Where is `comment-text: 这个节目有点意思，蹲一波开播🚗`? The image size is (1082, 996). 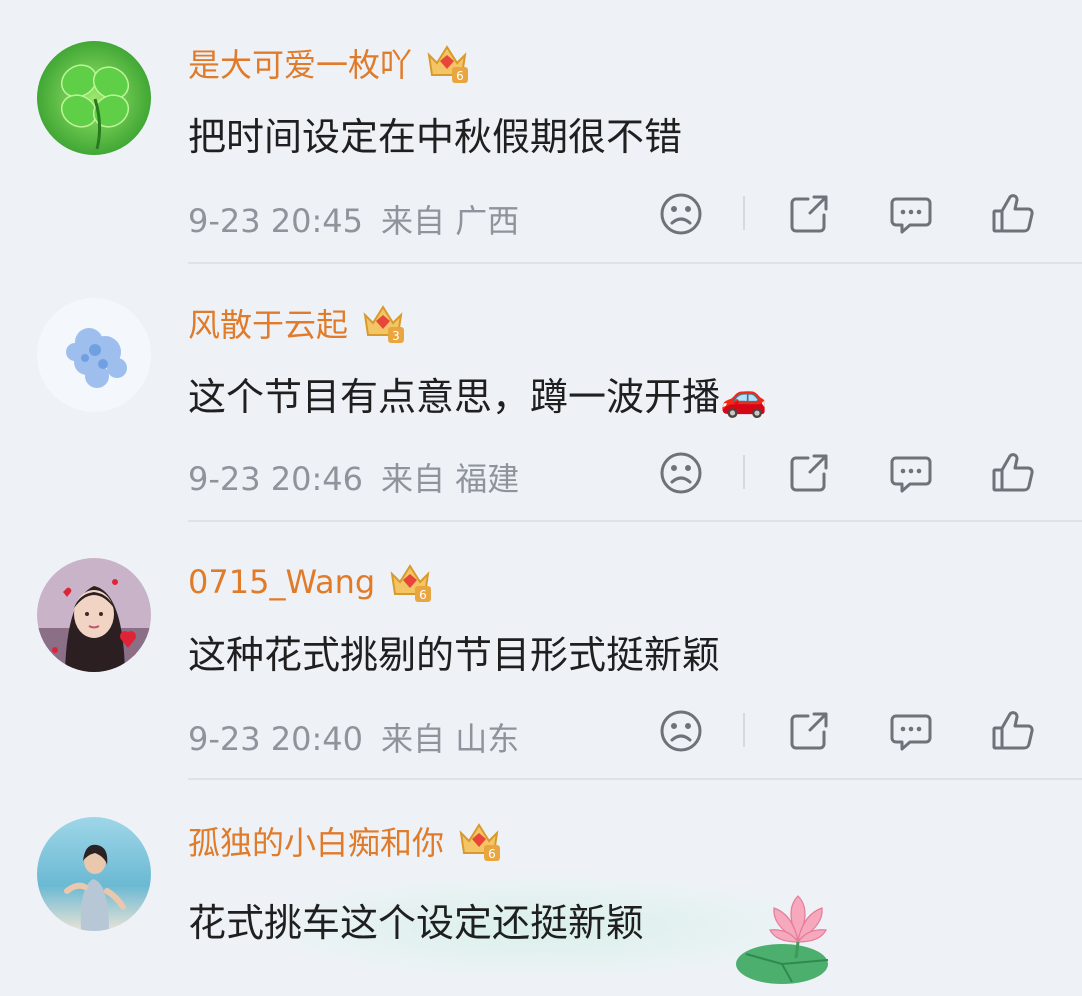
comment-text: 这个节目有点意思，蹲一波开播🚗 is located at coordinates (477, 393).